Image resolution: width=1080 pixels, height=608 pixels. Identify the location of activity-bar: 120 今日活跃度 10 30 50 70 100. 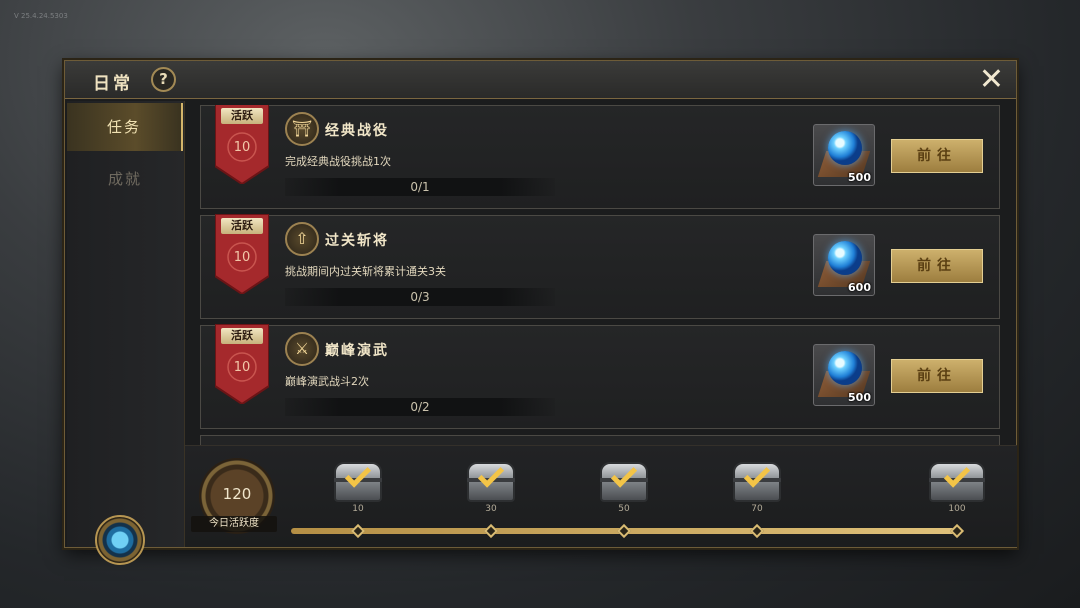
(601, 496).